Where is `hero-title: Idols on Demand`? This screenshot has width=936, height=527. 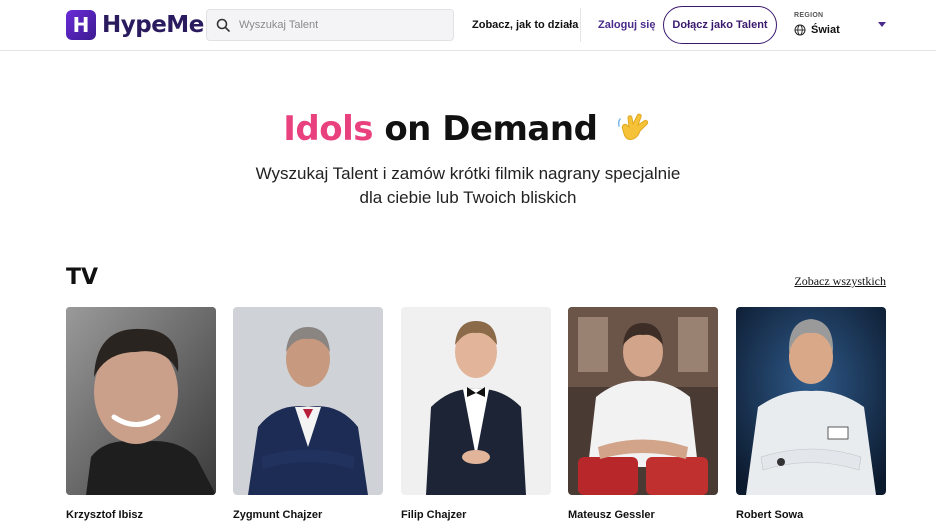 hero-title: Idols on Demand is located at coordinates (468, 128).